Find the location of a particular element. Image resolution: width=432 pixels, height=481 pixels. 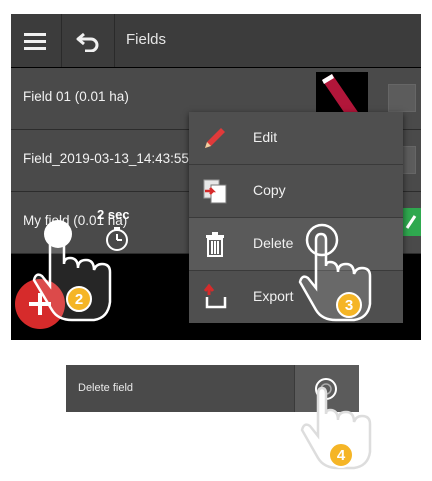

menu-button is located at coordinates (35, 40).